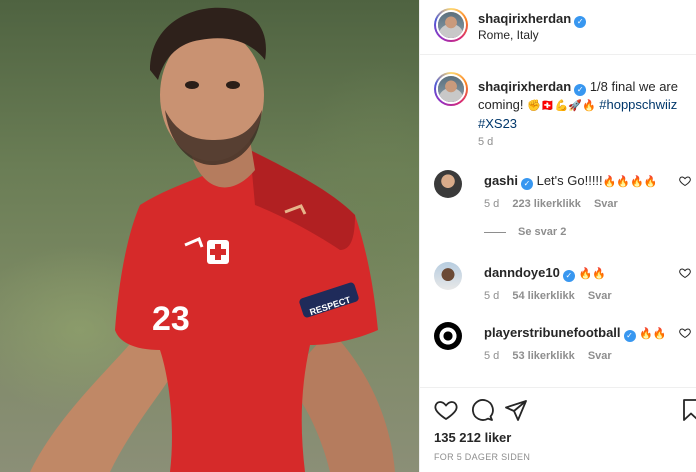 The width and height of the screenshot is (696, 472). I want to click on comment-icon, so click(482, 410).